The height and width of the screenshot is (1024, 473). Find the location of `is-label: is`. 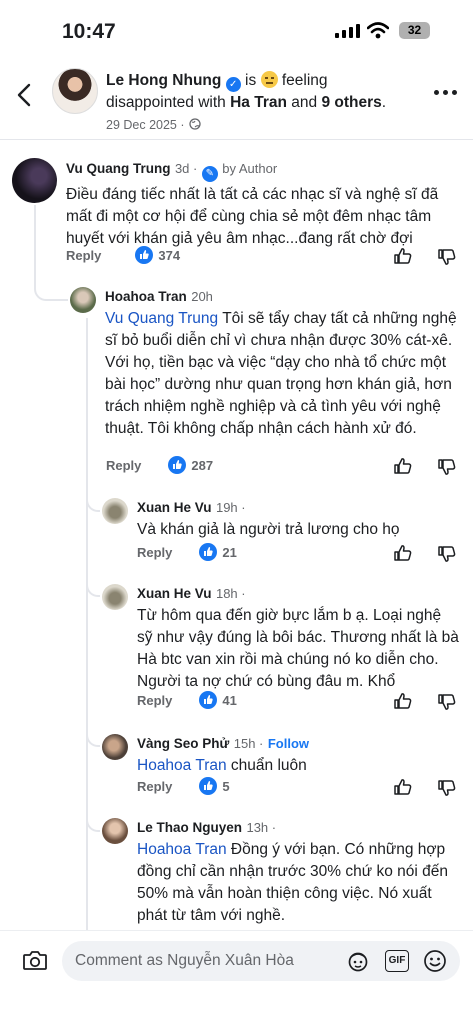

is-label: is is located at coordinates (251, 80).